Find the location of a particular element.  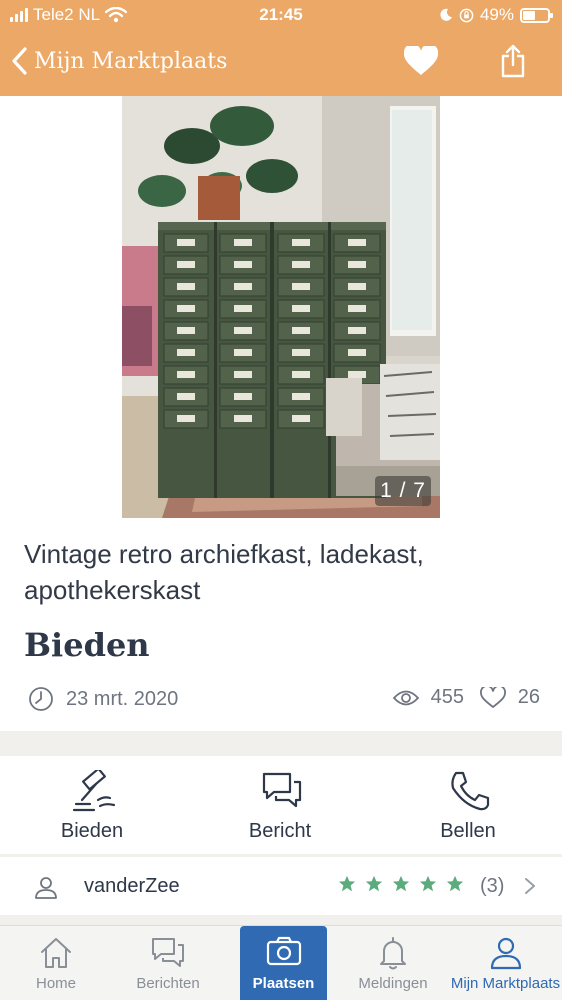

rotation-lock-icon is located at coordinates (466, 15).